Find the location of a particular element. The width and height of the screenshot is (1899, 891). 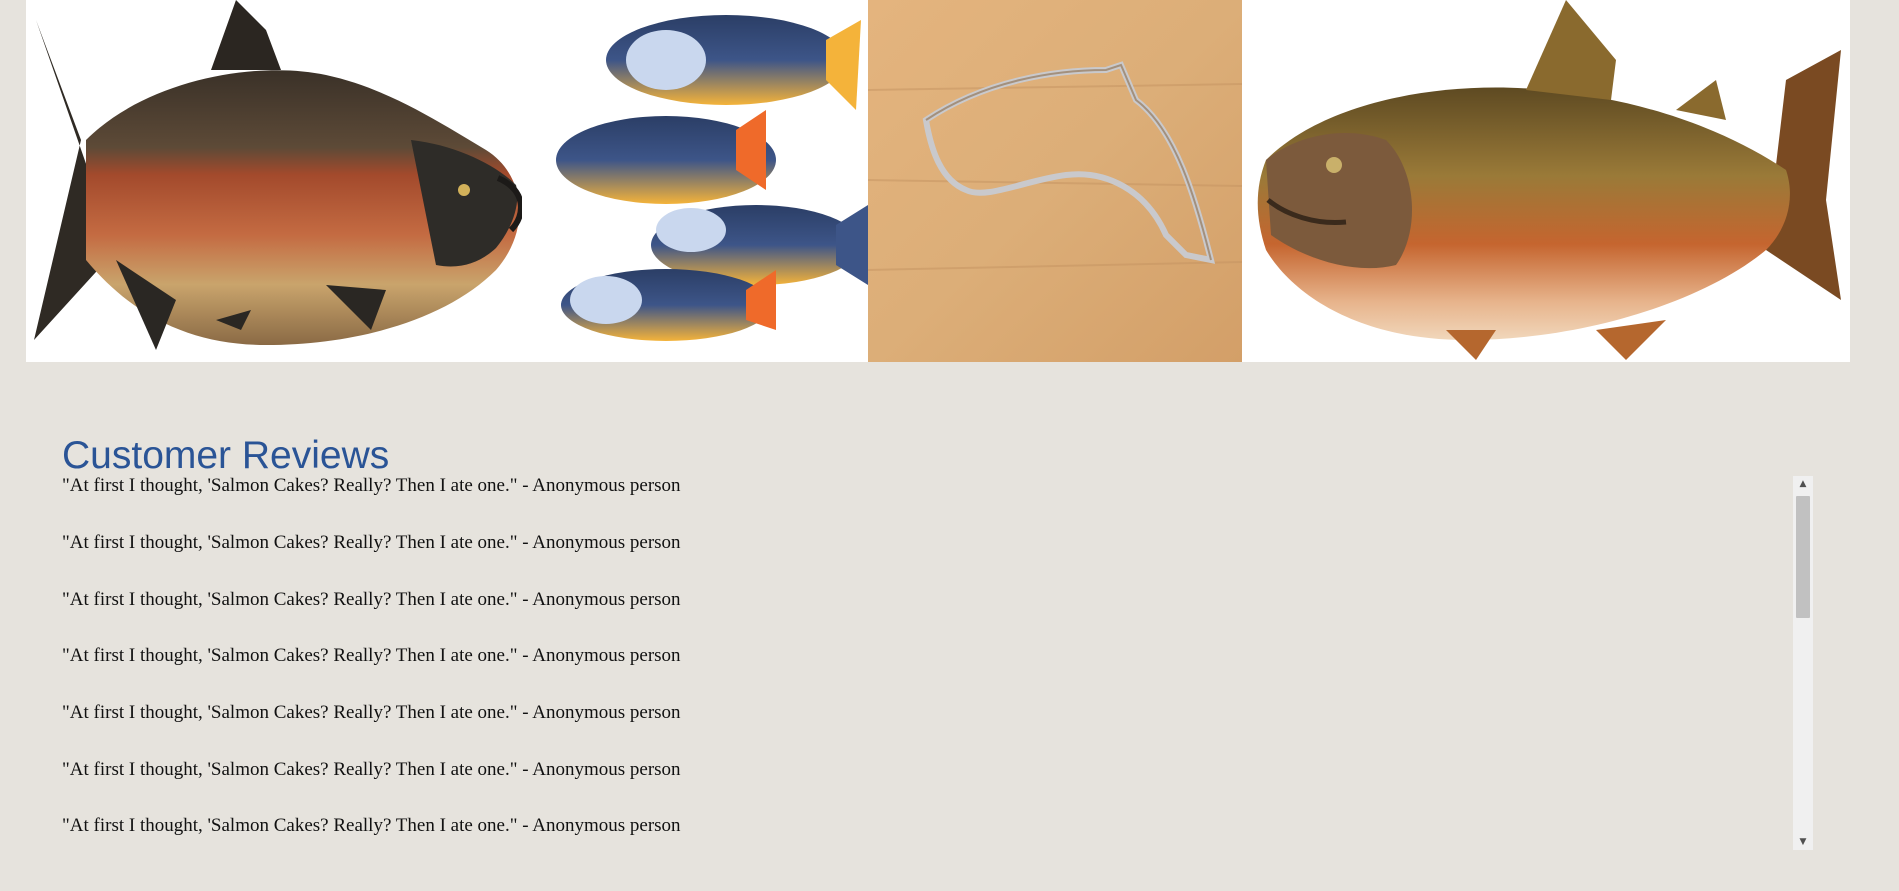

arrow-down-icon: ▼ is located at coordinates (1803, 842).